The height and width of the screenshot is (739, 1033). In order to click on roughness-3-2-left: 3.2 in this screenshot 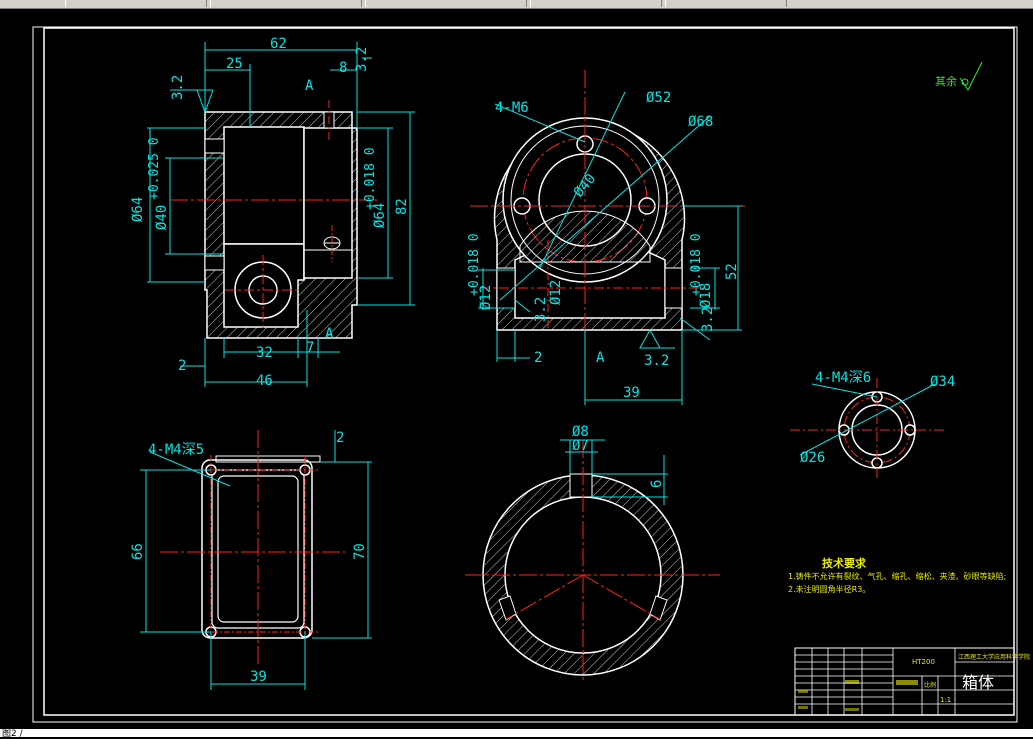, I will do `click(178, 87)`.